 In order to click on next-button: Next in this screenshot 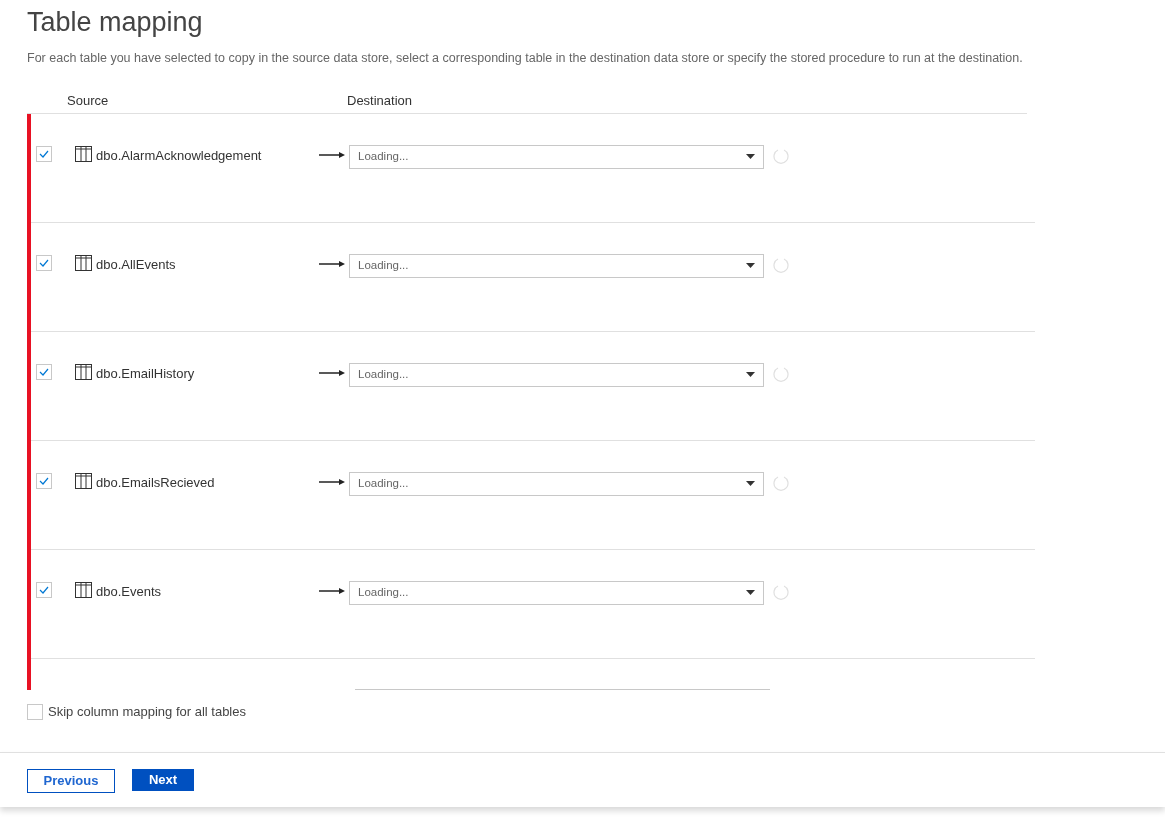, I will do `click(163, 780)`.